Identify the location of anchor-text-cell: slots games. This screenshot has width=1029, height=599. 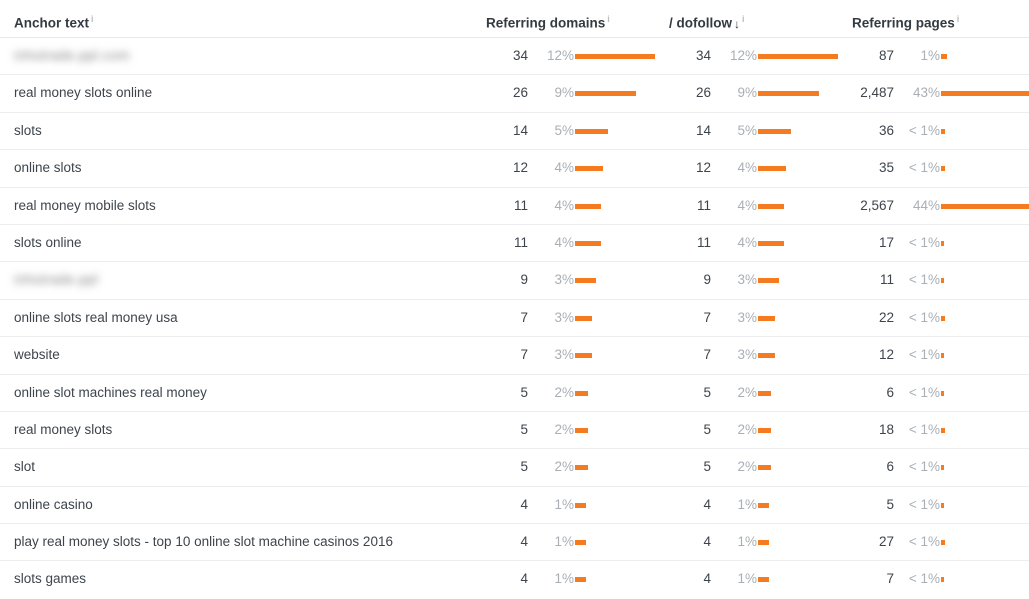
(50, 579).